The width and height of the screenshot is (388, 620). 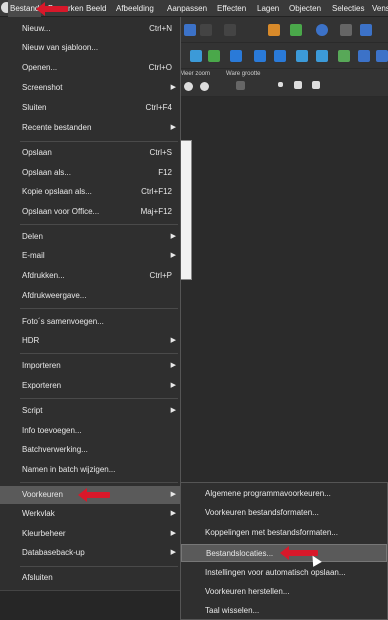 I want to click on rotate-left-icon, so click(x=274, y=30).